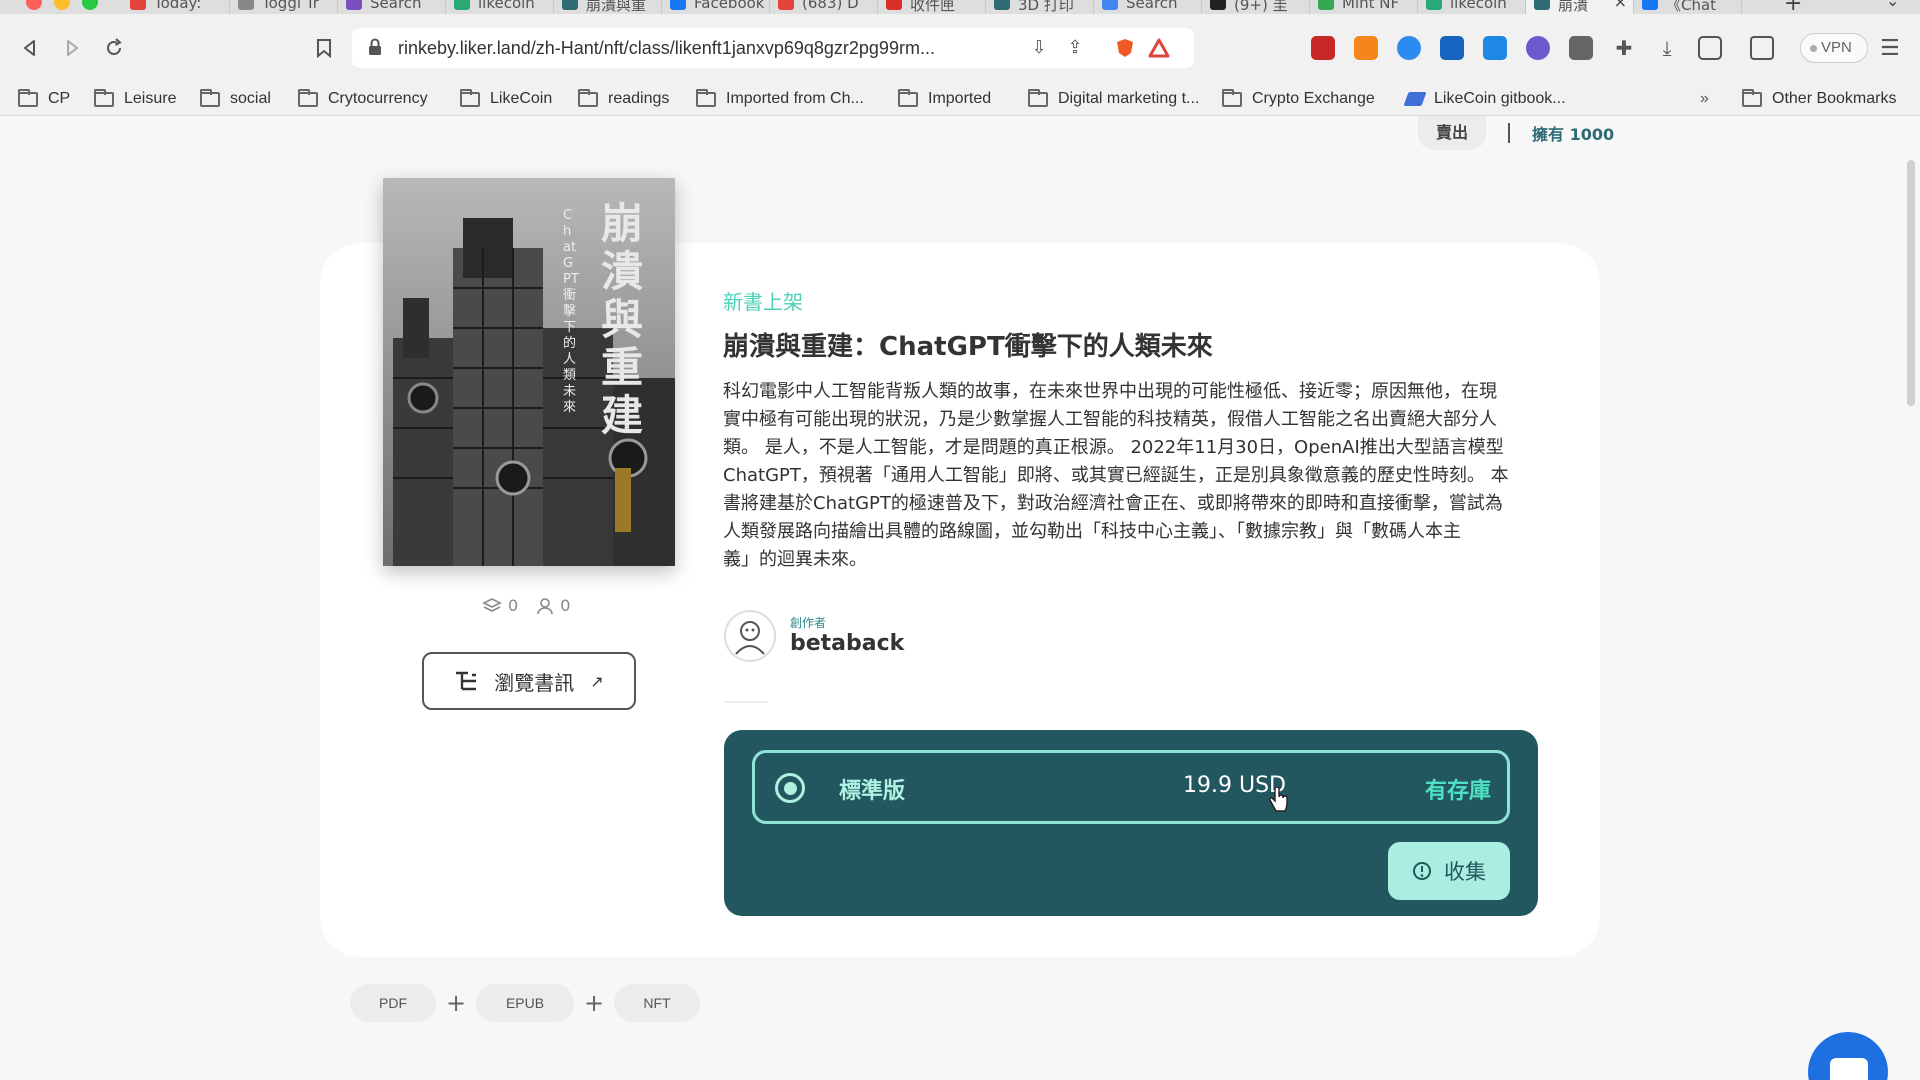  What do you see at coordinates (1911, 283) in the screenshot?
I see `page-scrollbar` at bounding box center [1911, 283].